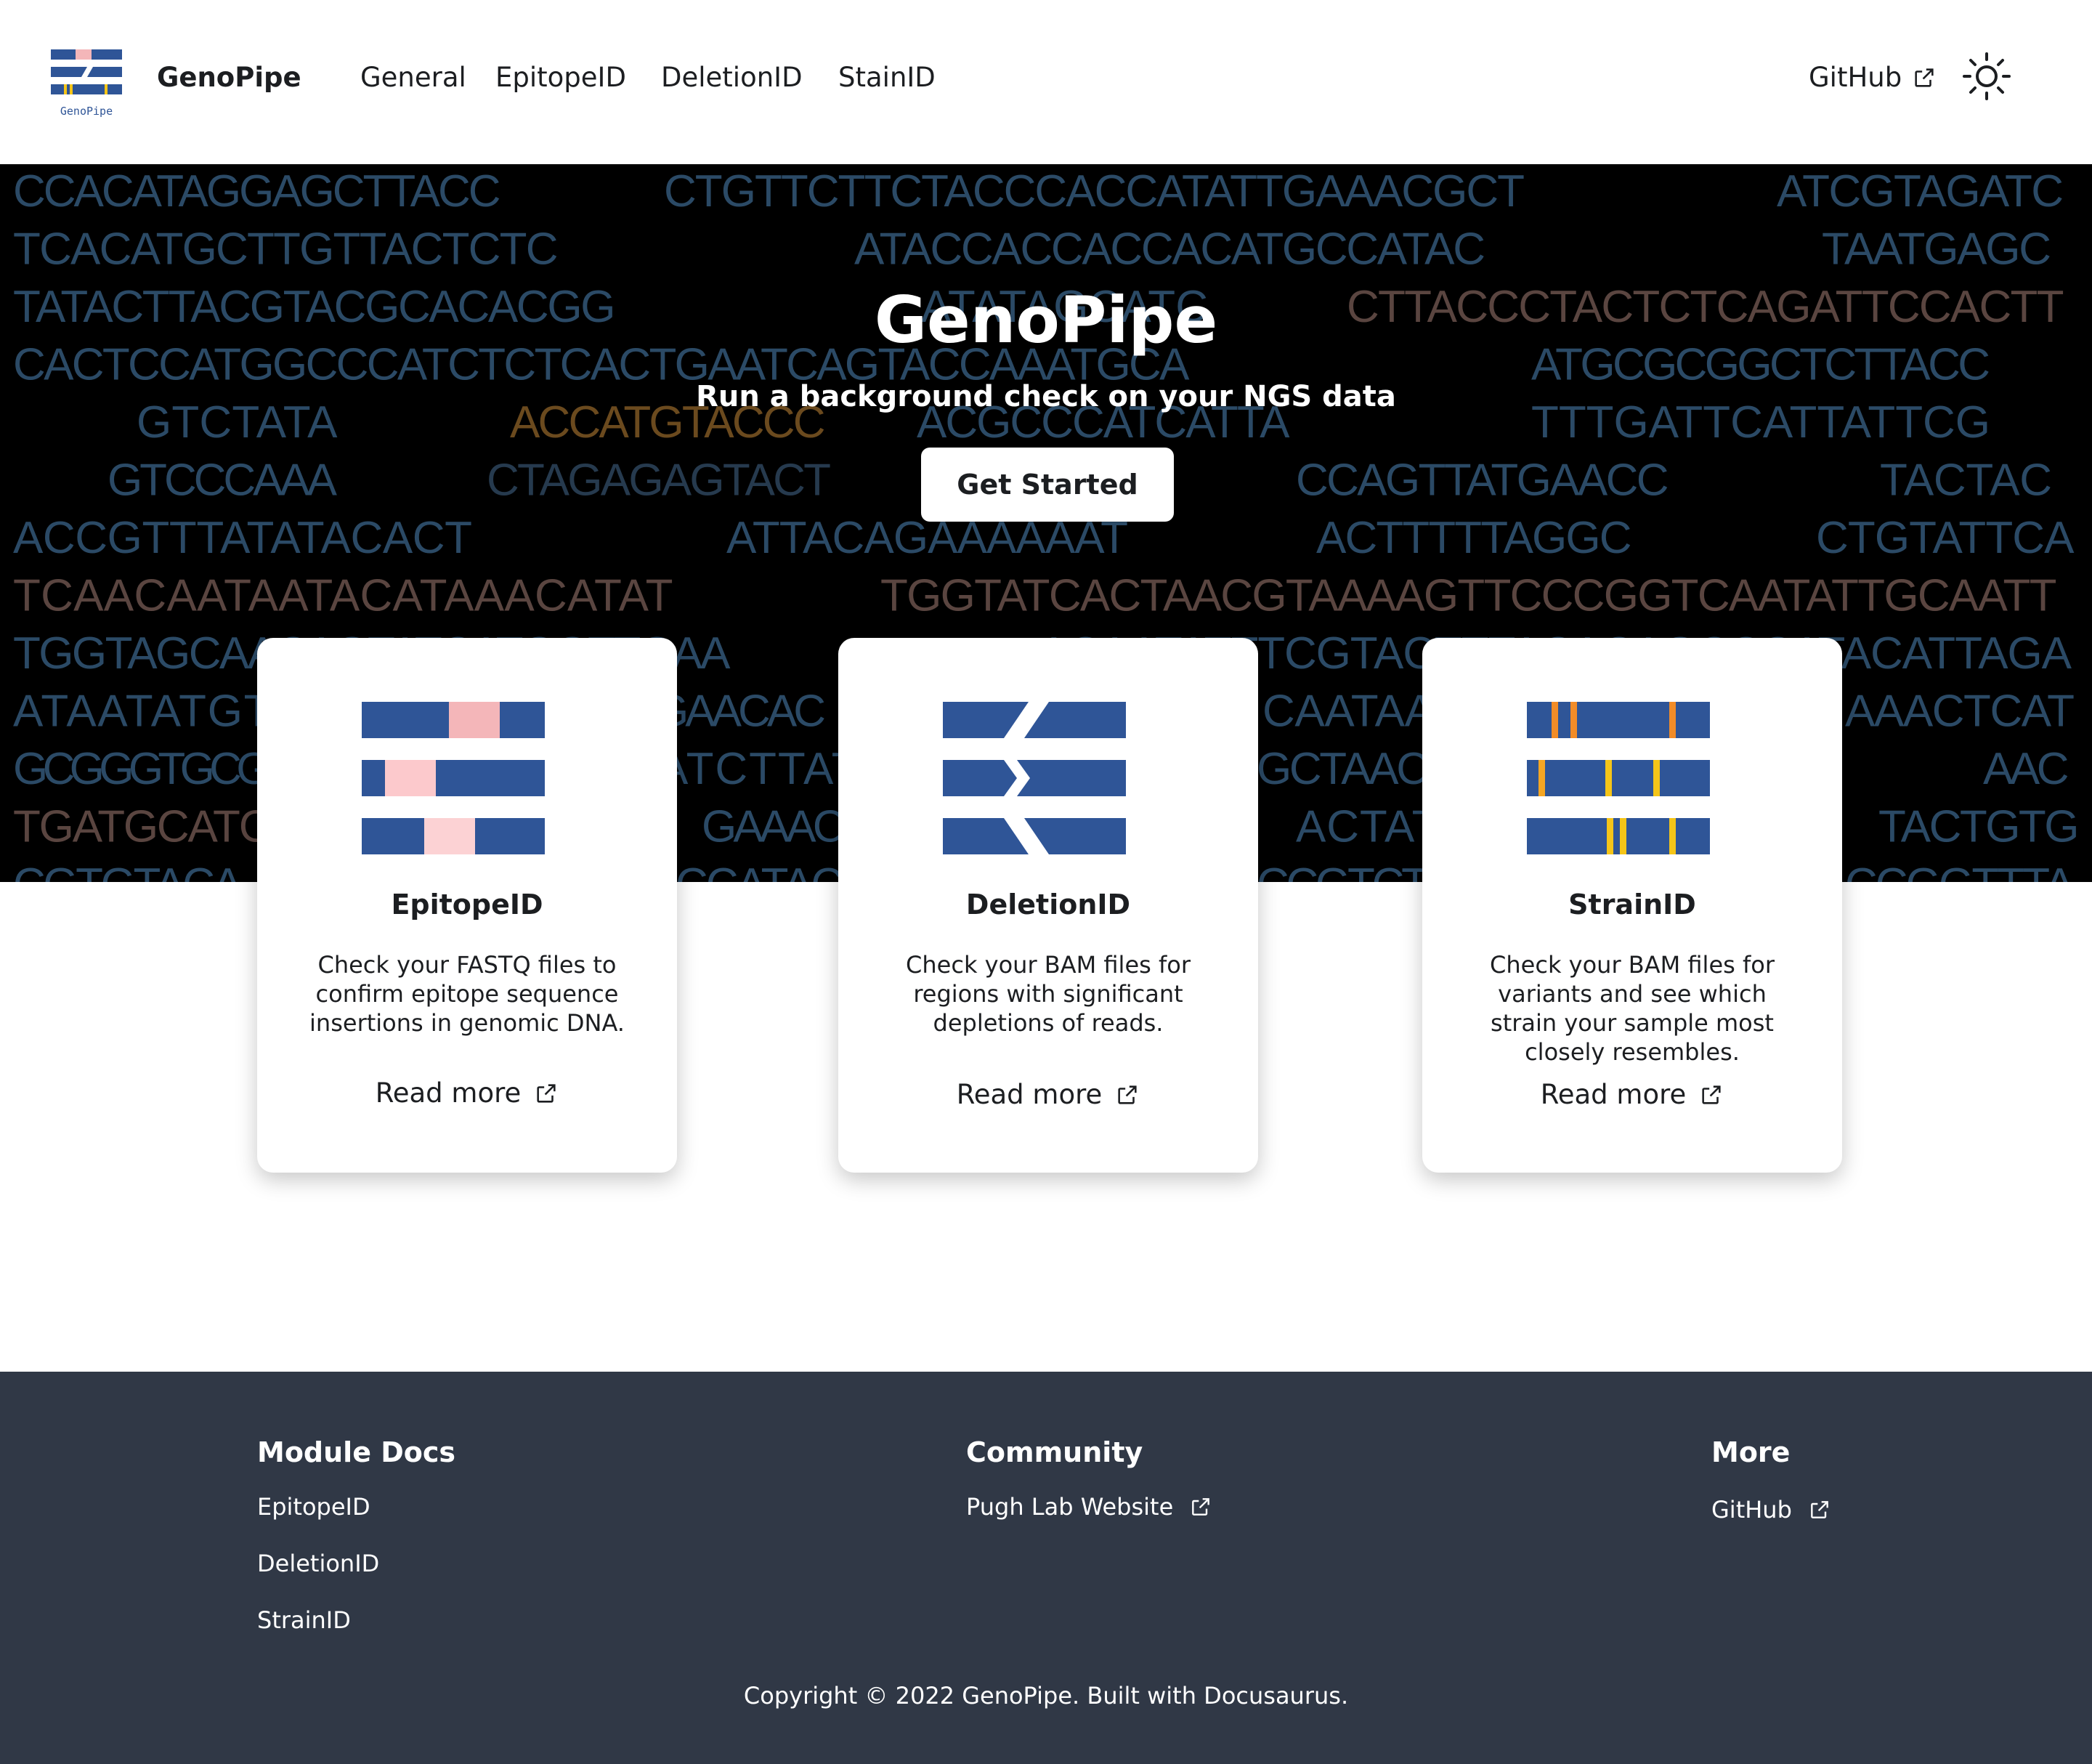 Image resolution: width=2092 pixels, height=1764 pixels. I want to click on hero-title: GenoPipe, so click(1046, 320).